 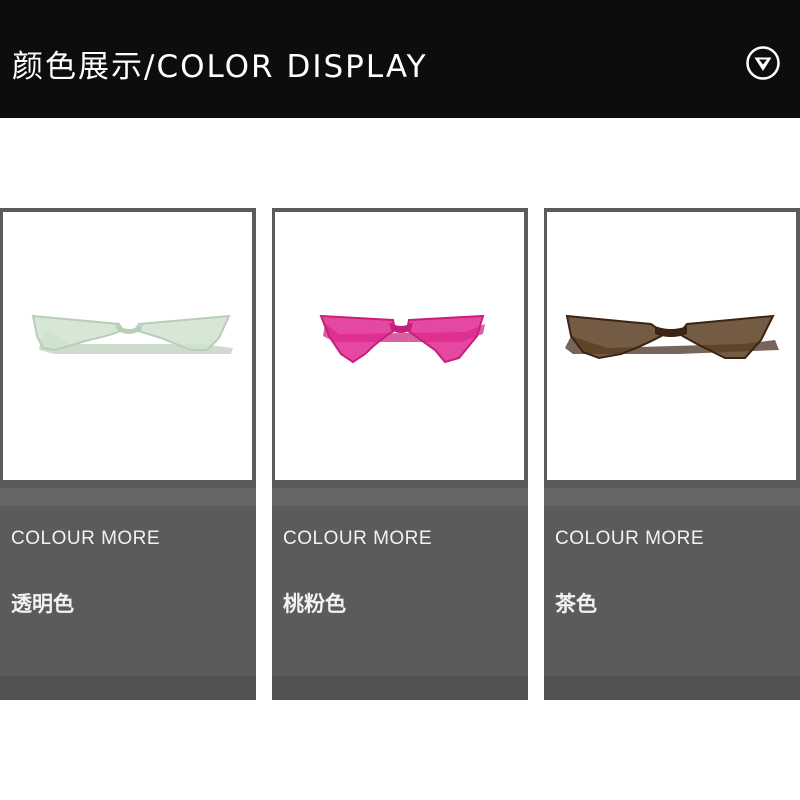 I want to click on page-title: 颜色展示/COLOR DISPLAY, so click(x=220, y=67).